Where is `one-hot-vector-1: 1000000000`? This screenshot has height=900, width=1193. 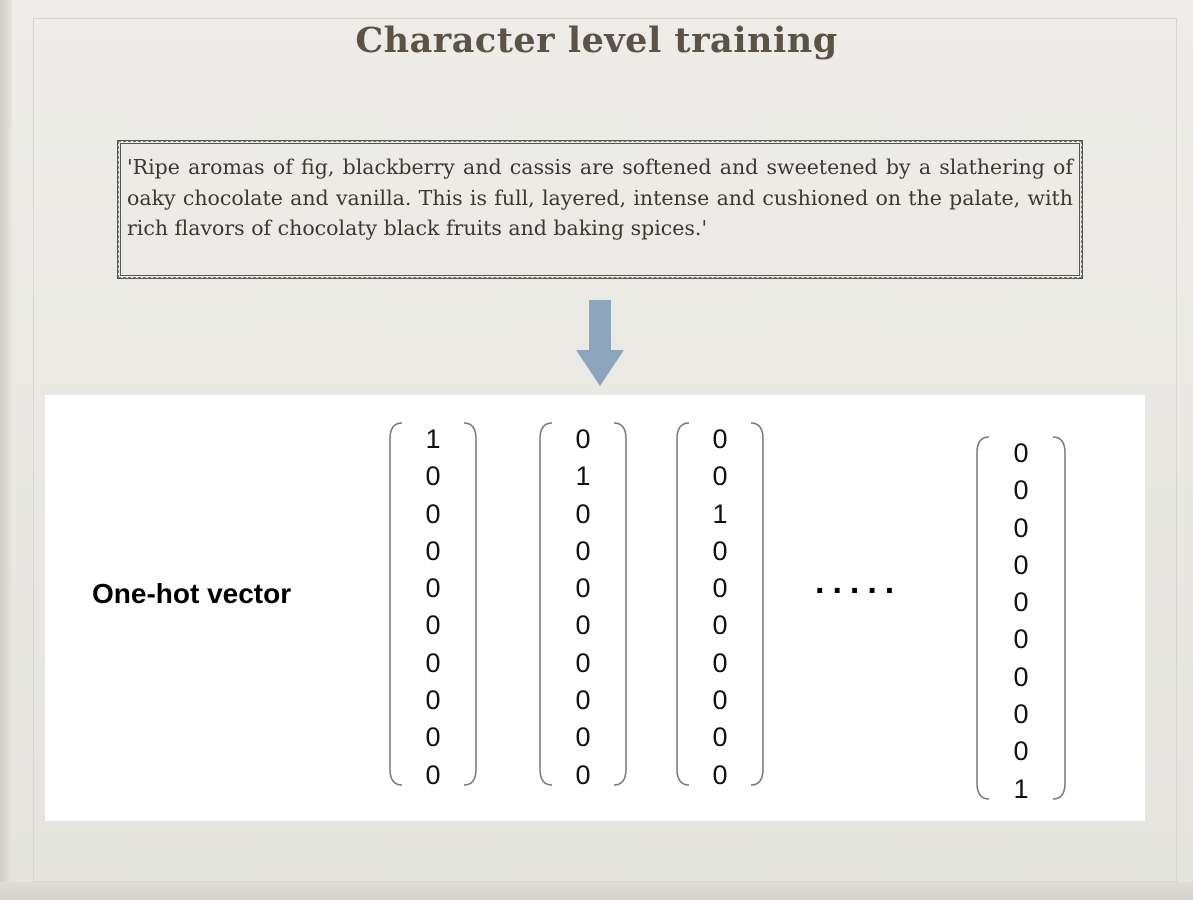 one-hot-vector-1: 1000000000 is located at coordinates (433, 605).